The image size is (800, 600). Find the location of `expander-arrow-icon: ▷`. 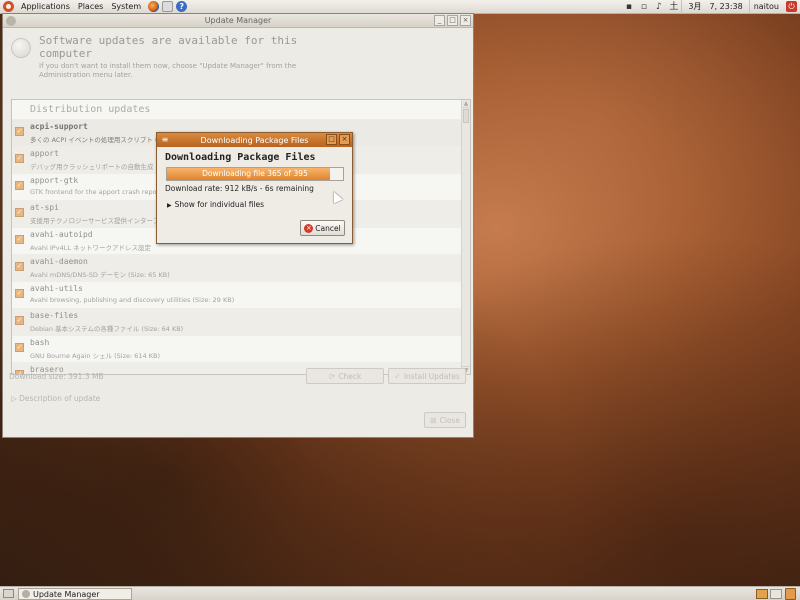

expander-arrow-icon: ▷ is located at coordinates (15, 398).